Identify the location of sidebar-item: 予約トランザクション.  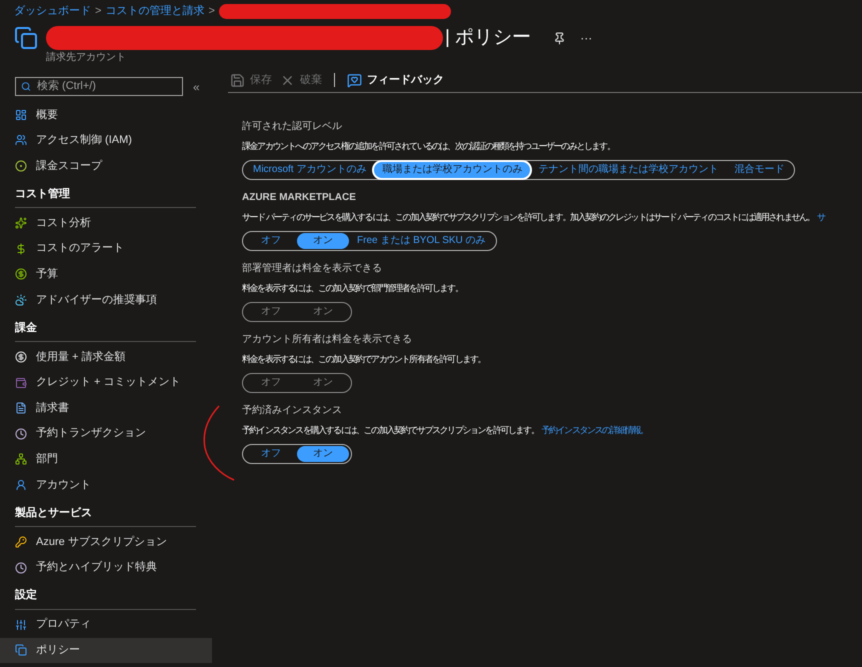
(106, 433).